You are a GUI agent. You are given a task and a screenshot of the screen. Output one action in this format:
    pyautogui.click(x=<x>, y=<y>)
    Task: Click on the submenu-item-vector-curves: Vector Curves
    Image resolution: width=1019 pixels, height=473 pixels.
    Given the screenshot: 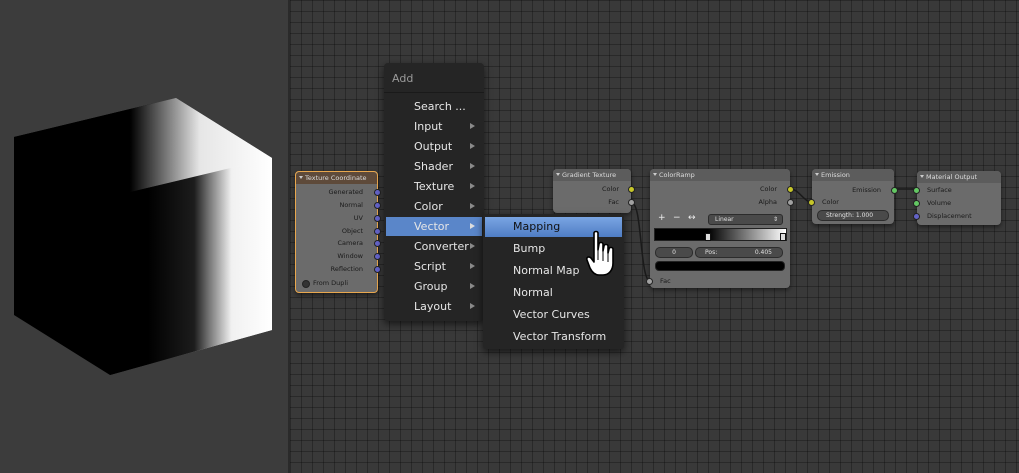 What is the action you would take?
    pyautogui.click(x=553, y=315)
    